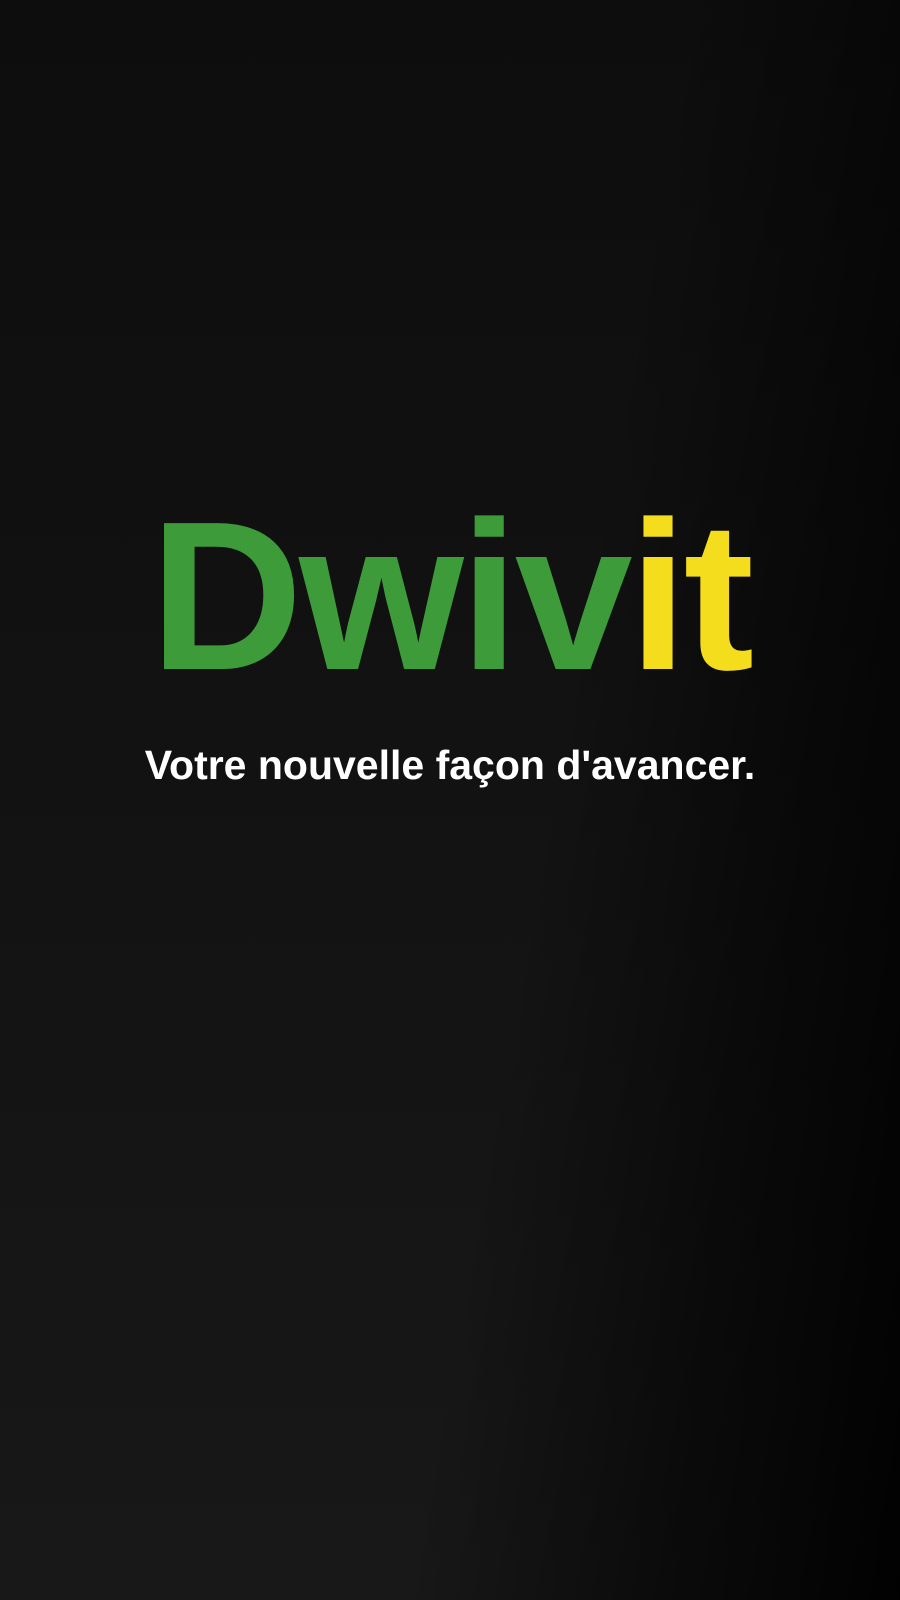  I want to click on app-logo: Dwivit, so click(450, 596).